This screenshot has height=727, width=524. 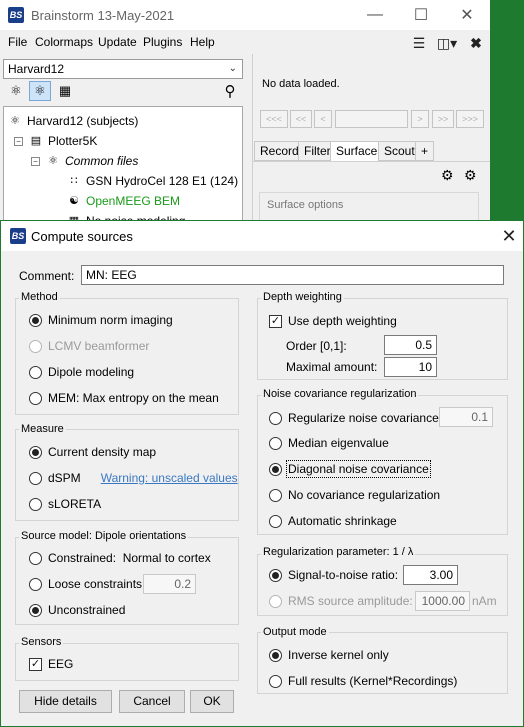 I want to click on auto-shrinkage-option: Automatic shrinkage, so click(x=333, y=521).